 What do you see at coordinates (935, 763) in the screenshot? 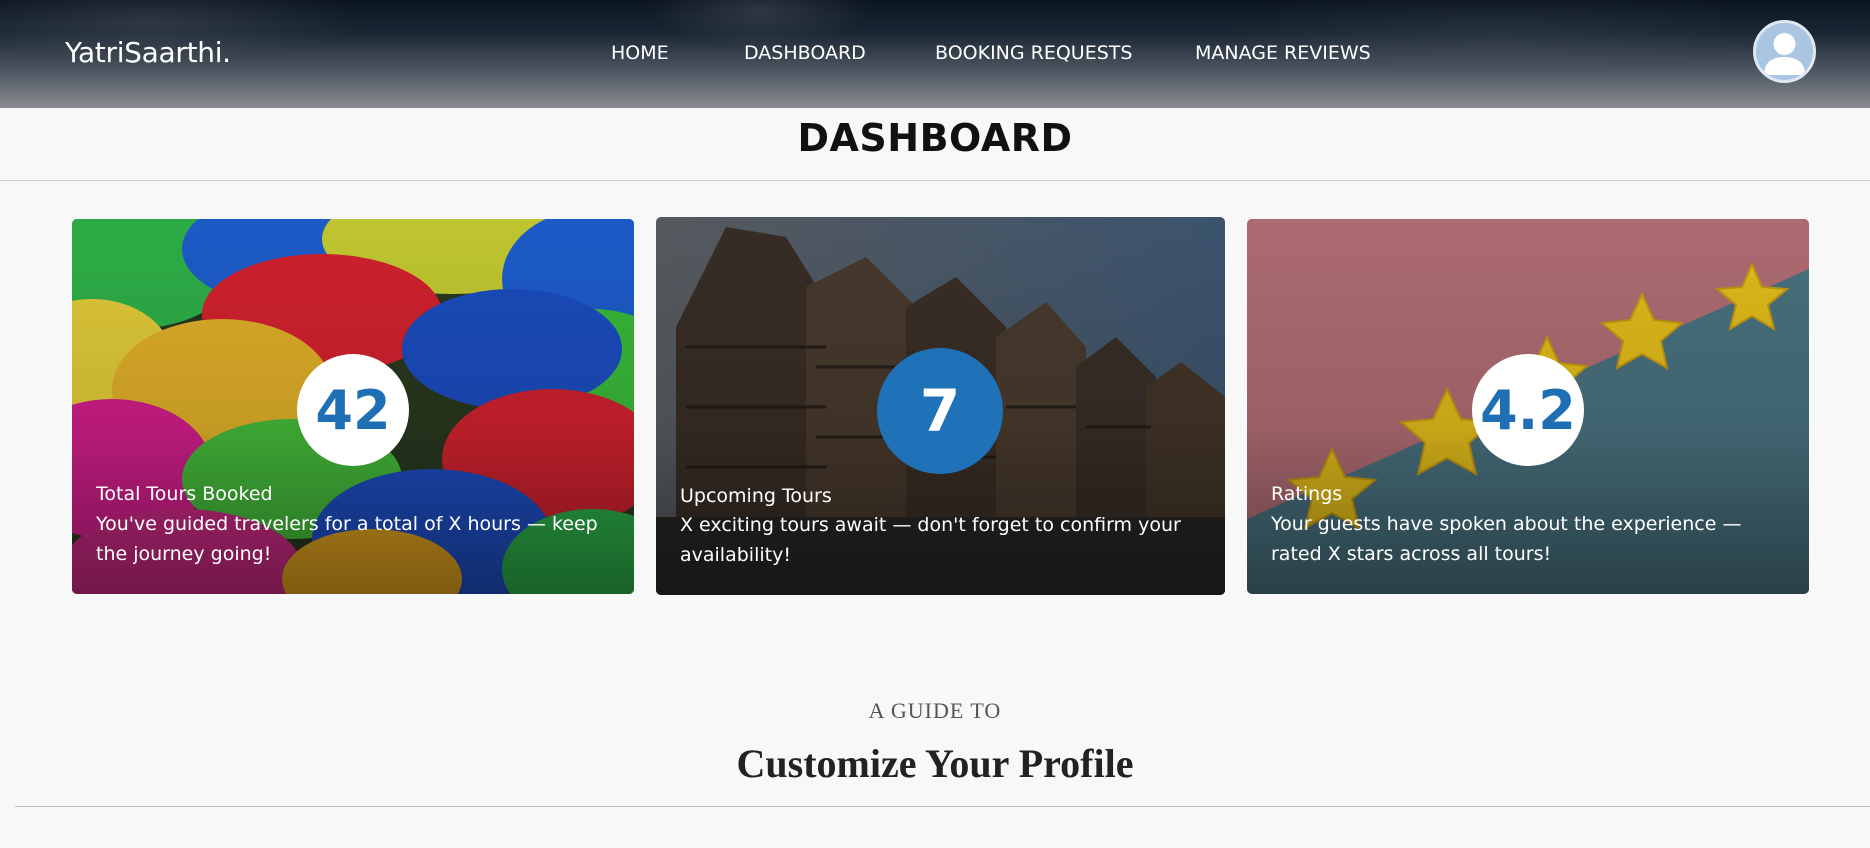
I see `guide-title: Customize Your Profile` at bounding box center [935, 763].